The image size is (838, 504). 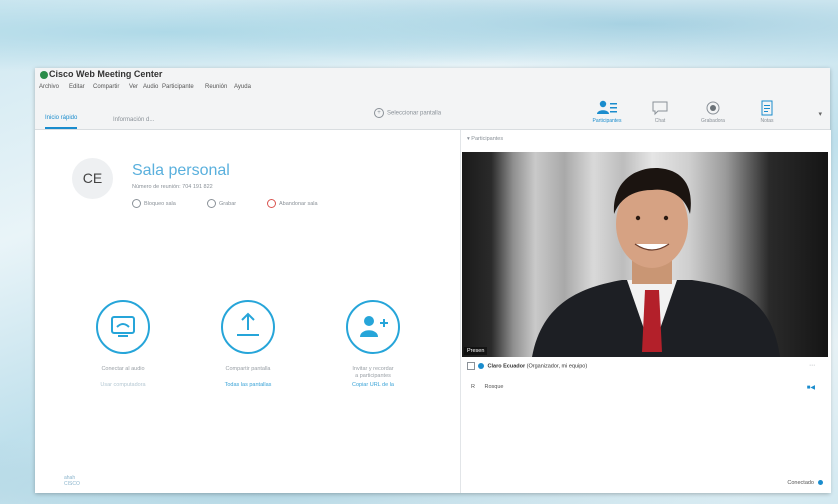 What do you see at coordinates (72, 484) in the screenshot?
I see `cisco-logo-text: CISCO` at bounding box center [72, 484].